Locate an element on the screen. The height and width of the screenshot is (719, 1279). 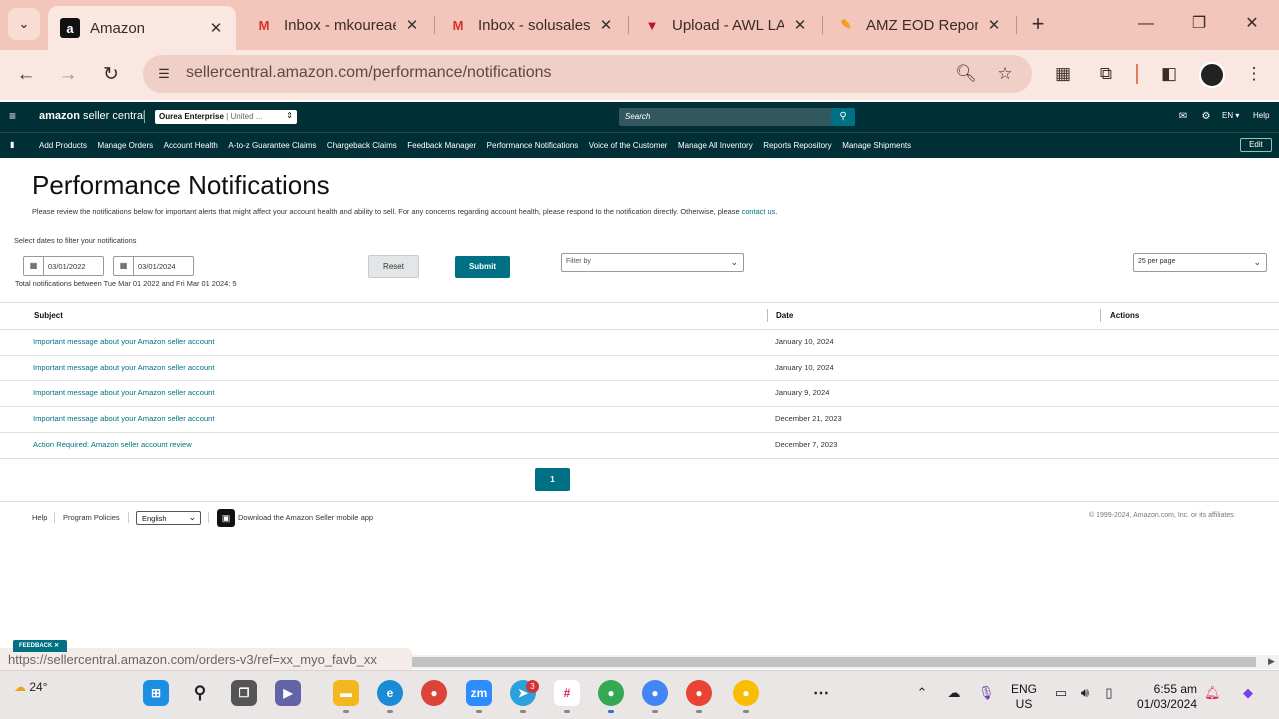
restore-icon: ❐ is located at coordinates (1199, 24).